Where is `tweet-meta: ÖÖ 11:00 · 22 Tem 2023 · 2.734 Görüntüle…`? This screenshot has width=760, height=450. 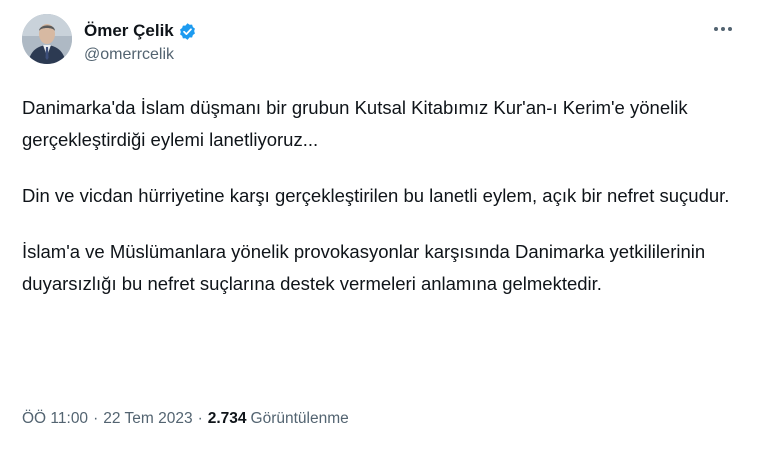 tweet-meta: ÖÖ 11:00 · 22 Tem 2023 · 2.734 Görüntüle… is located at coordinates (185, 419).